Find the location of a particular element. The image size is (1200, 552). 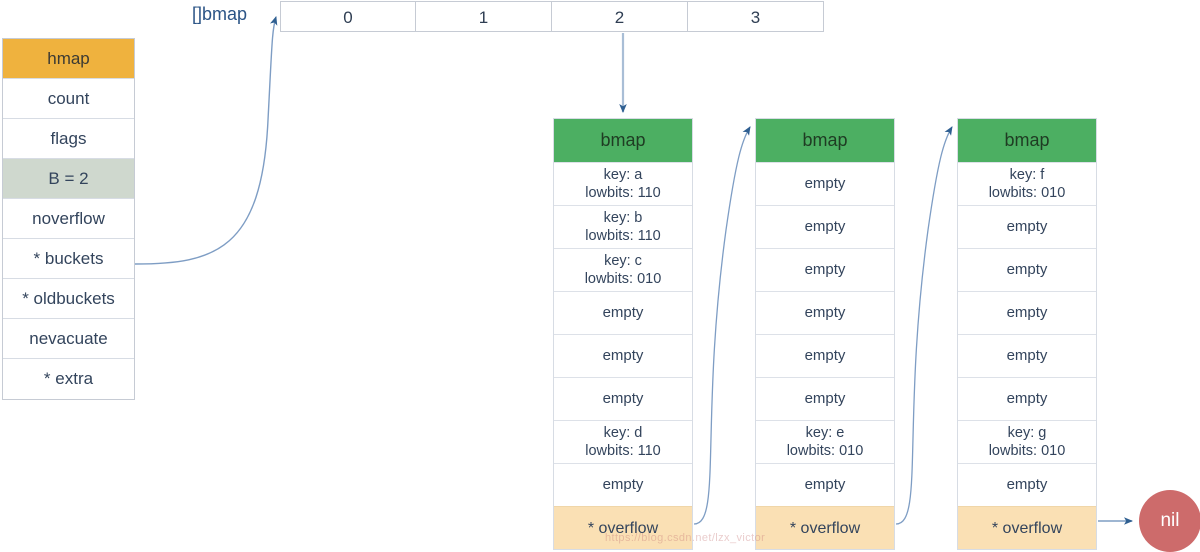

bmap-header-2: bmap is located at coordinates (1027, 140).